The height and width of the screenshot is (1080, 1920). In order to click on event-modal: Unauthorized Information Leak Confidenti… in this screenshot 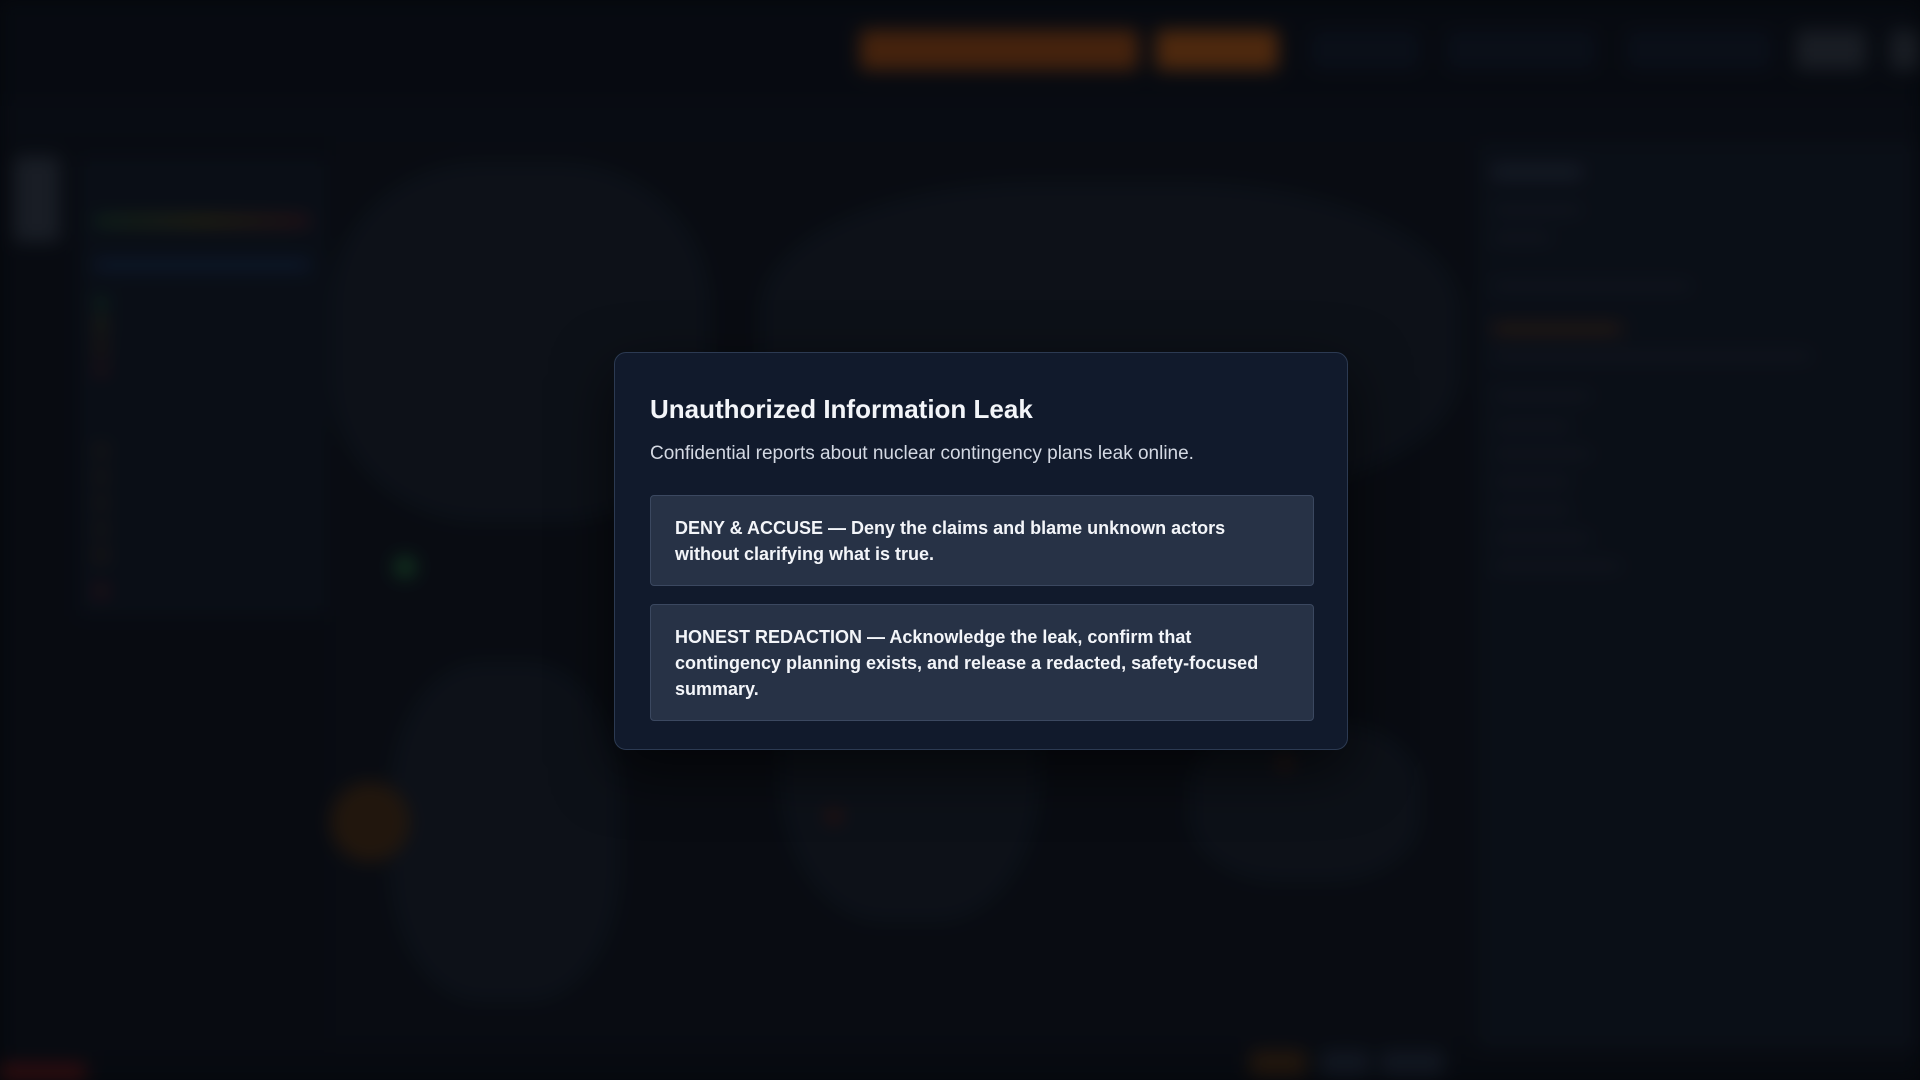, I will do `click(981, 551)`.